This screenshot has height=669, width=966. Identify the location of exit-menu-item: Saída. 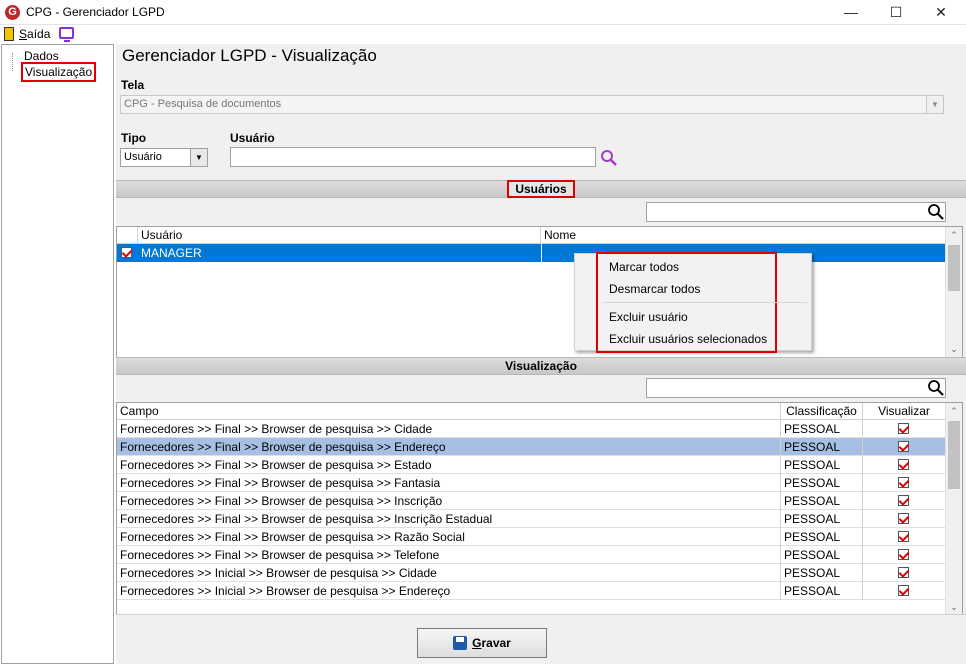
(34, 34).